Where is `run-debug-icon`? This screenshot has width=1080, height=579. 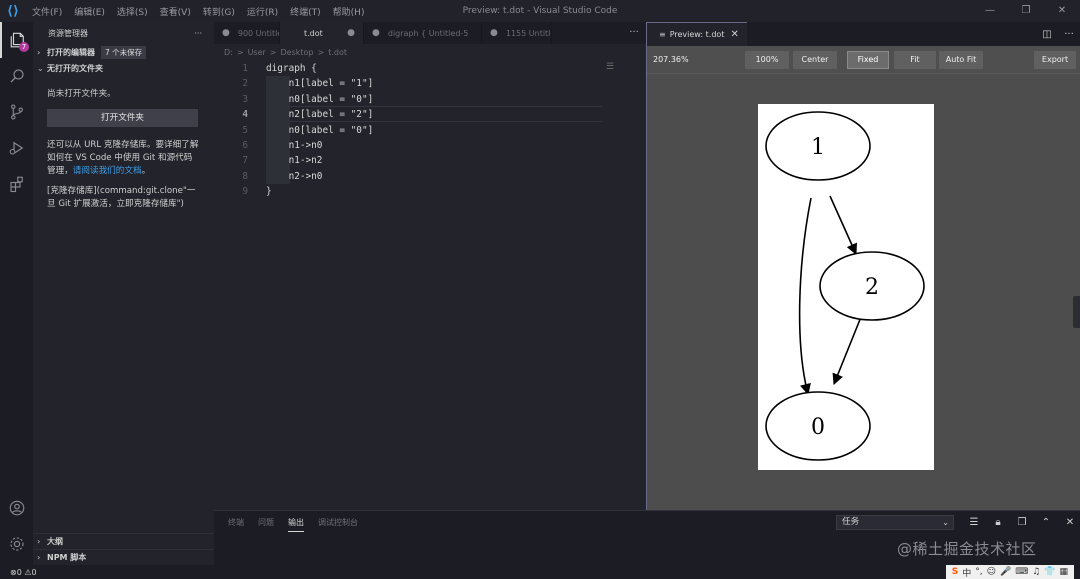 run-debug-icon is located at coordinates (16, 148).